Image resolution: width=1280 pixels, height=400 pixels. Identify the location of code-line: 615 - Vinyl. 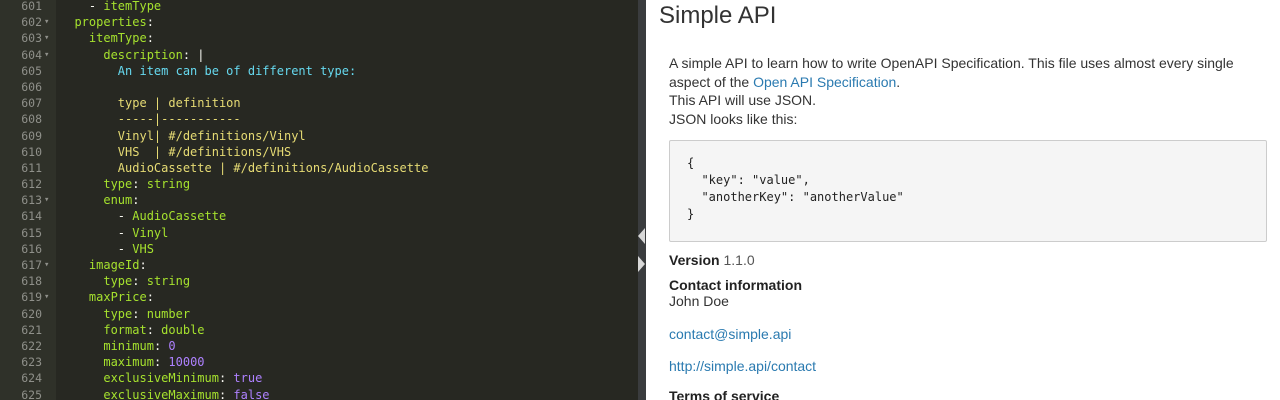
(319, 233).